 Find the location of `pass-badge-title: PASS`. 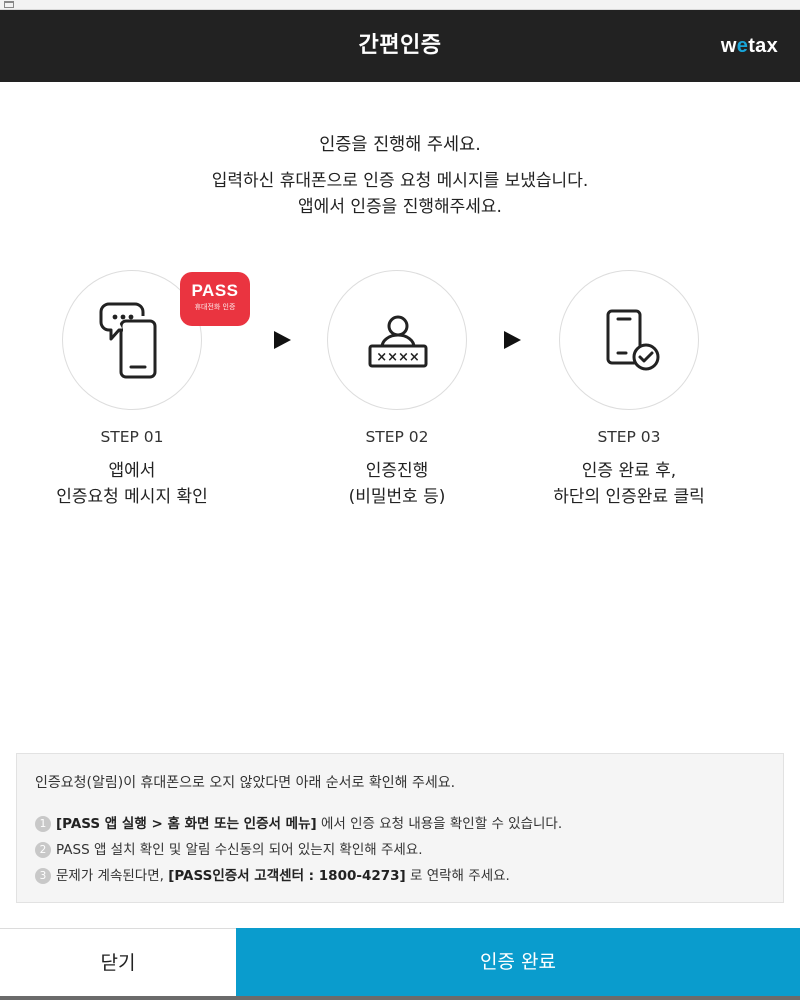

pass-badge-title: PASS is located at coordinates (215, 290).